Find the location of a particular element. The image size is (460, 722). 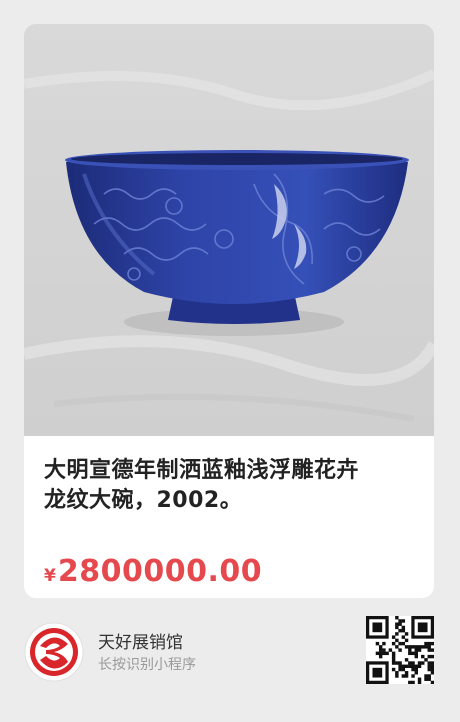

scan-hint: 长按识别小程序 is located at coordinates (147, 665).